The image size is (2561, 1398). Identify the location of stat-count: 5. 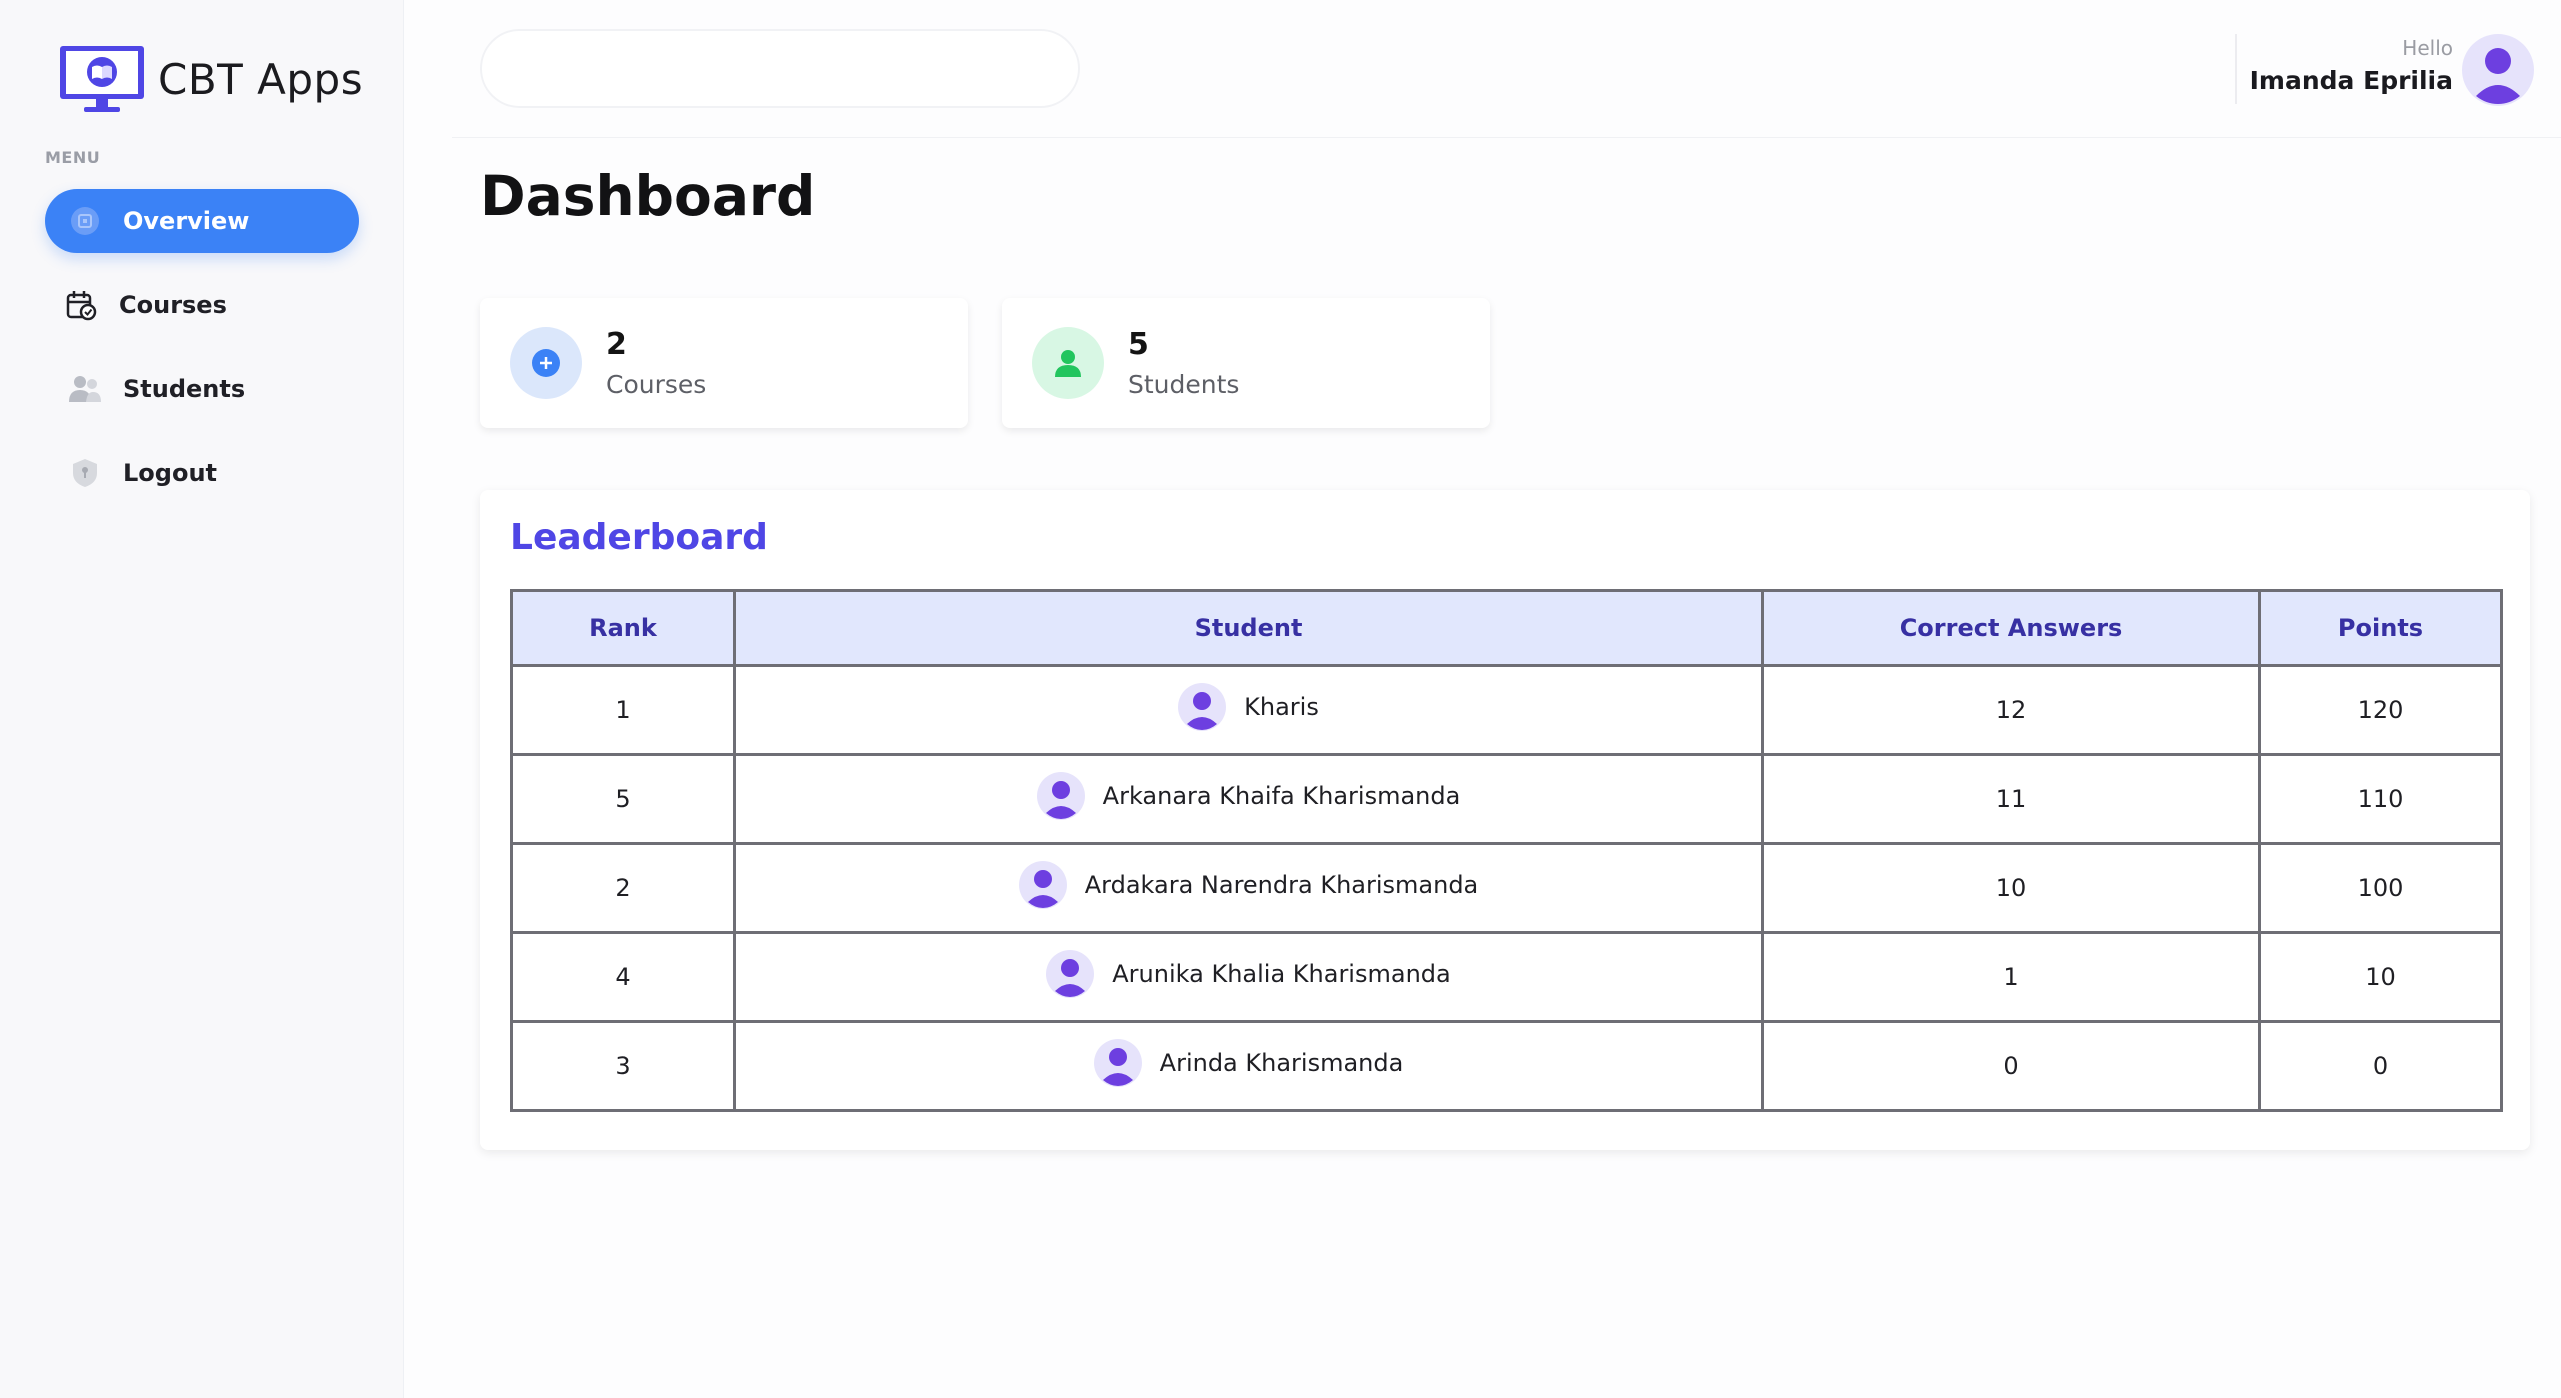
(1138, 344).